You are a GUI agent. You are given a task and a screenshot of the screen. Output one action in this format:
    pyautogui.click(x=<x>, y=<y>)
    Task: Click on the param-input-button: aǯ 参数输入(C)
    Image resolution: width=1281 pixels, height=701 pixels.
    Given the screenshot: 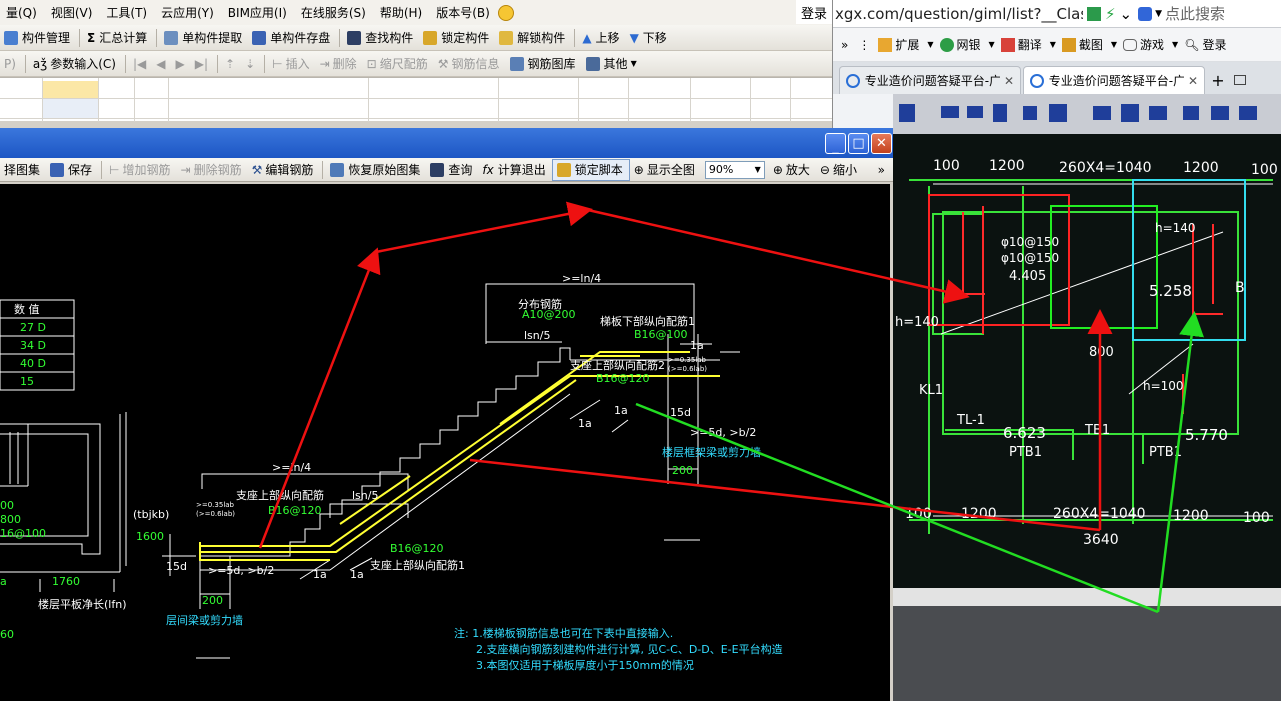 What is the action you would take?
    pyautogui.click(x=75, y=64)
    